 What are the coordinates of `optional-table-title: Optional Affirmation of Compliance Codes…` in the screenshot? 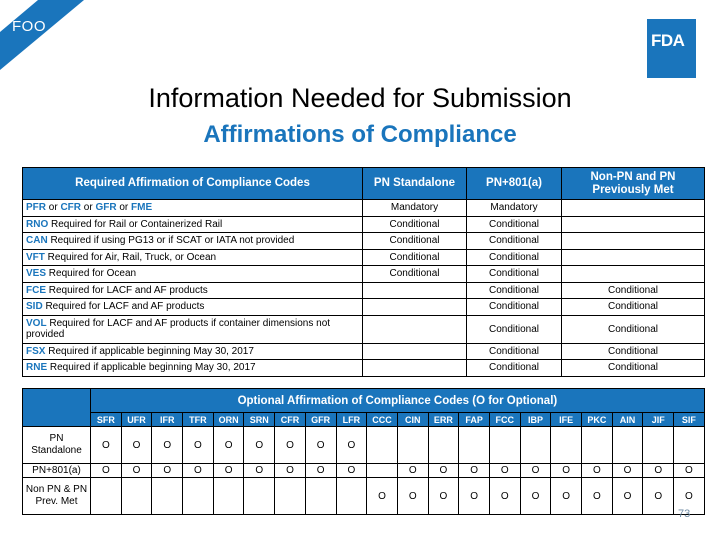 It's located at (397, 400).